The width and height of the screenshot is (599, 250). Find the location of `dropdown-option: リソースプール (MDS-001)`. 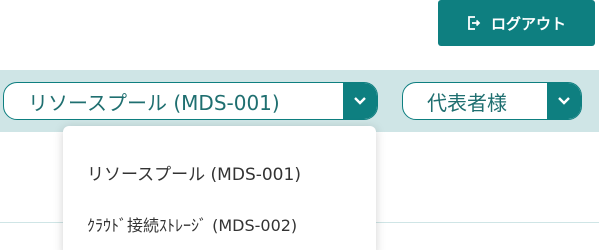

dropdown-option: リソースプール (MDS-001) is located at coordinates (219, 172).